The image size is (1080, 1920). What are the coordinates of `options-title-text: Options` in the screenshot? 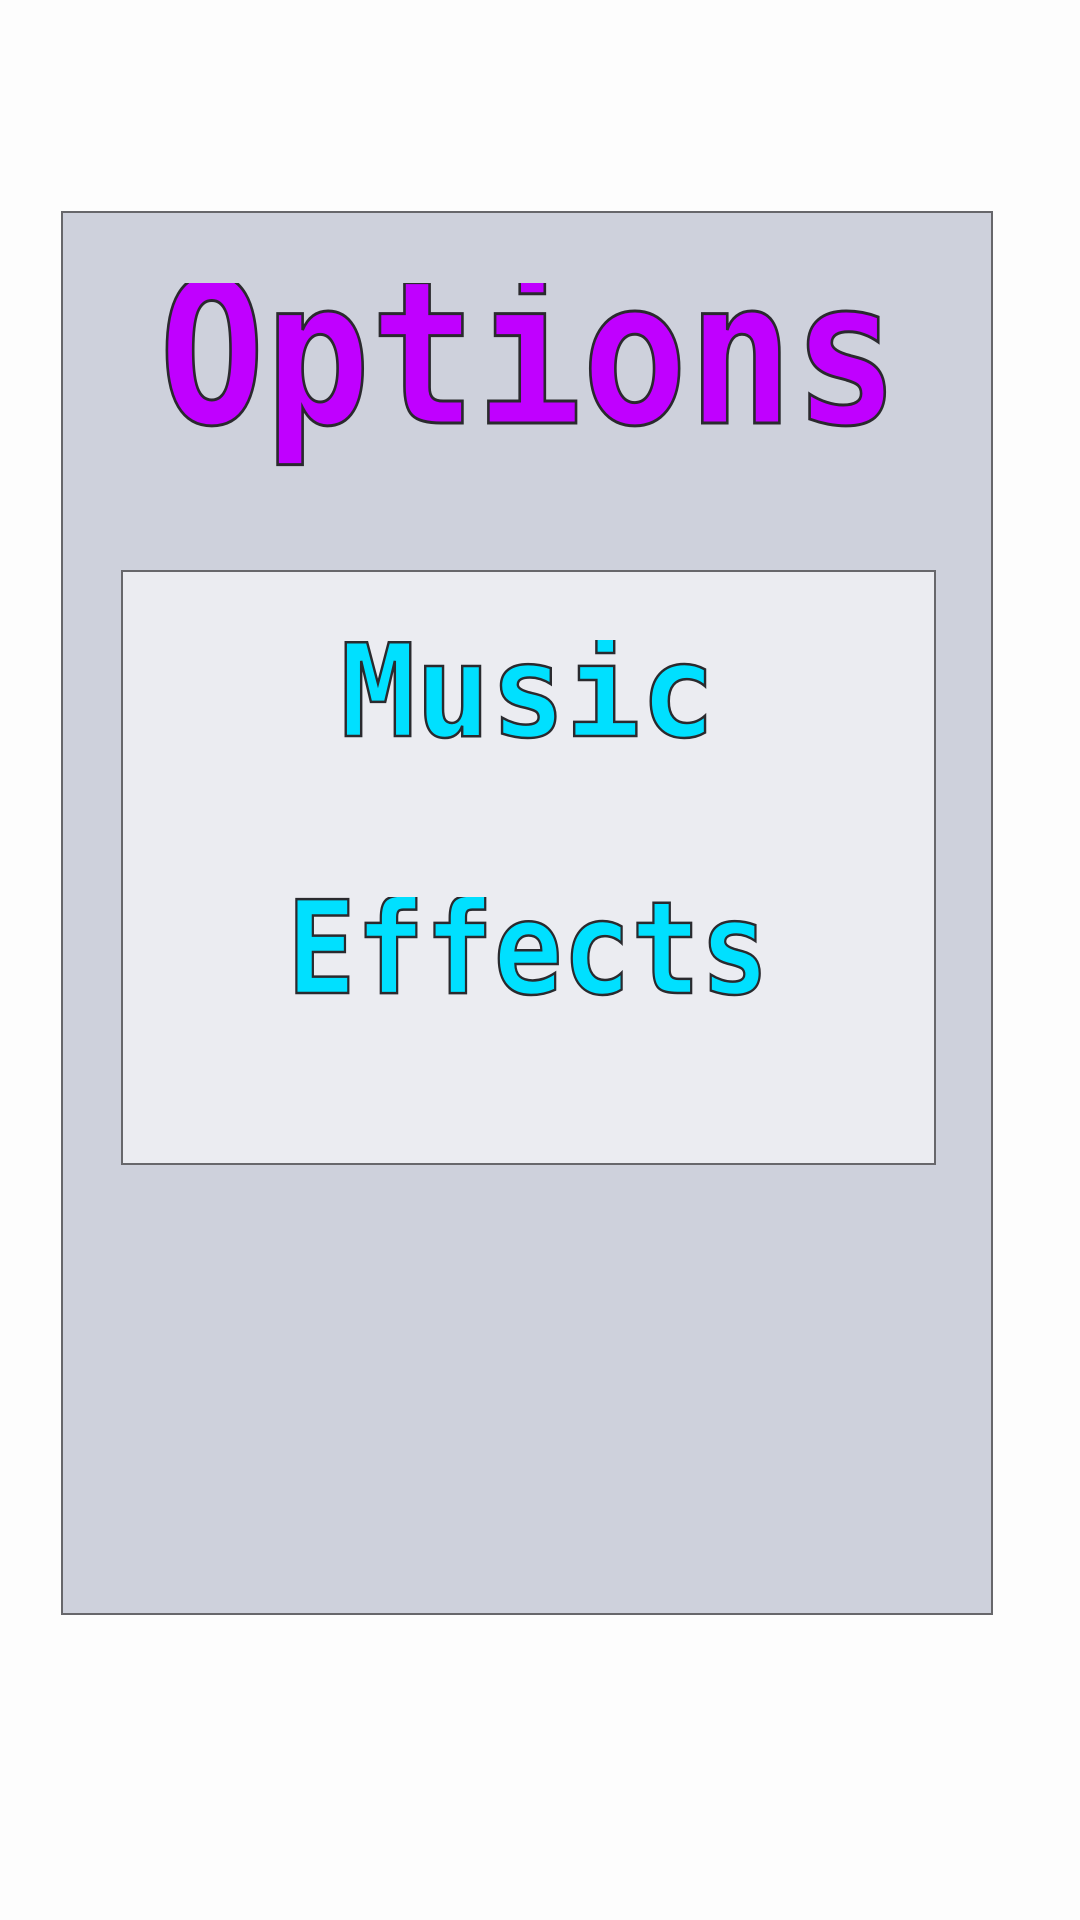 It's located at (529, 377).